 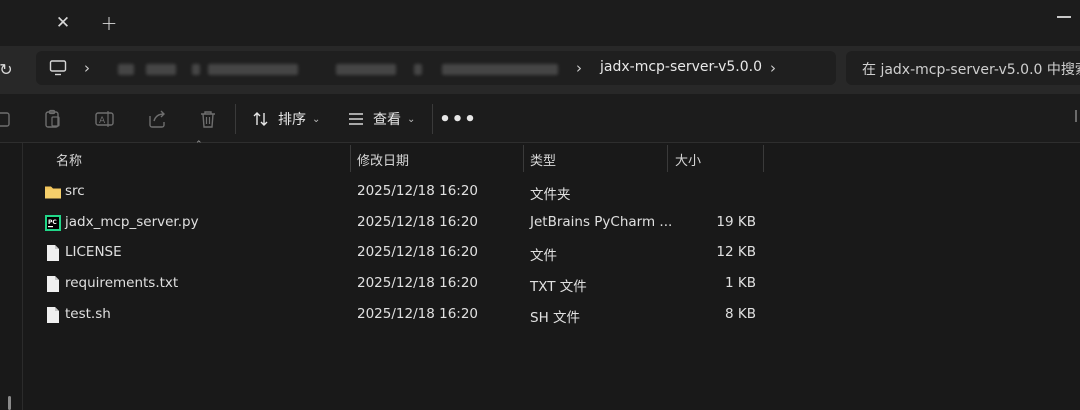 I want to click on folder-icon, so click(x=53, y=192).